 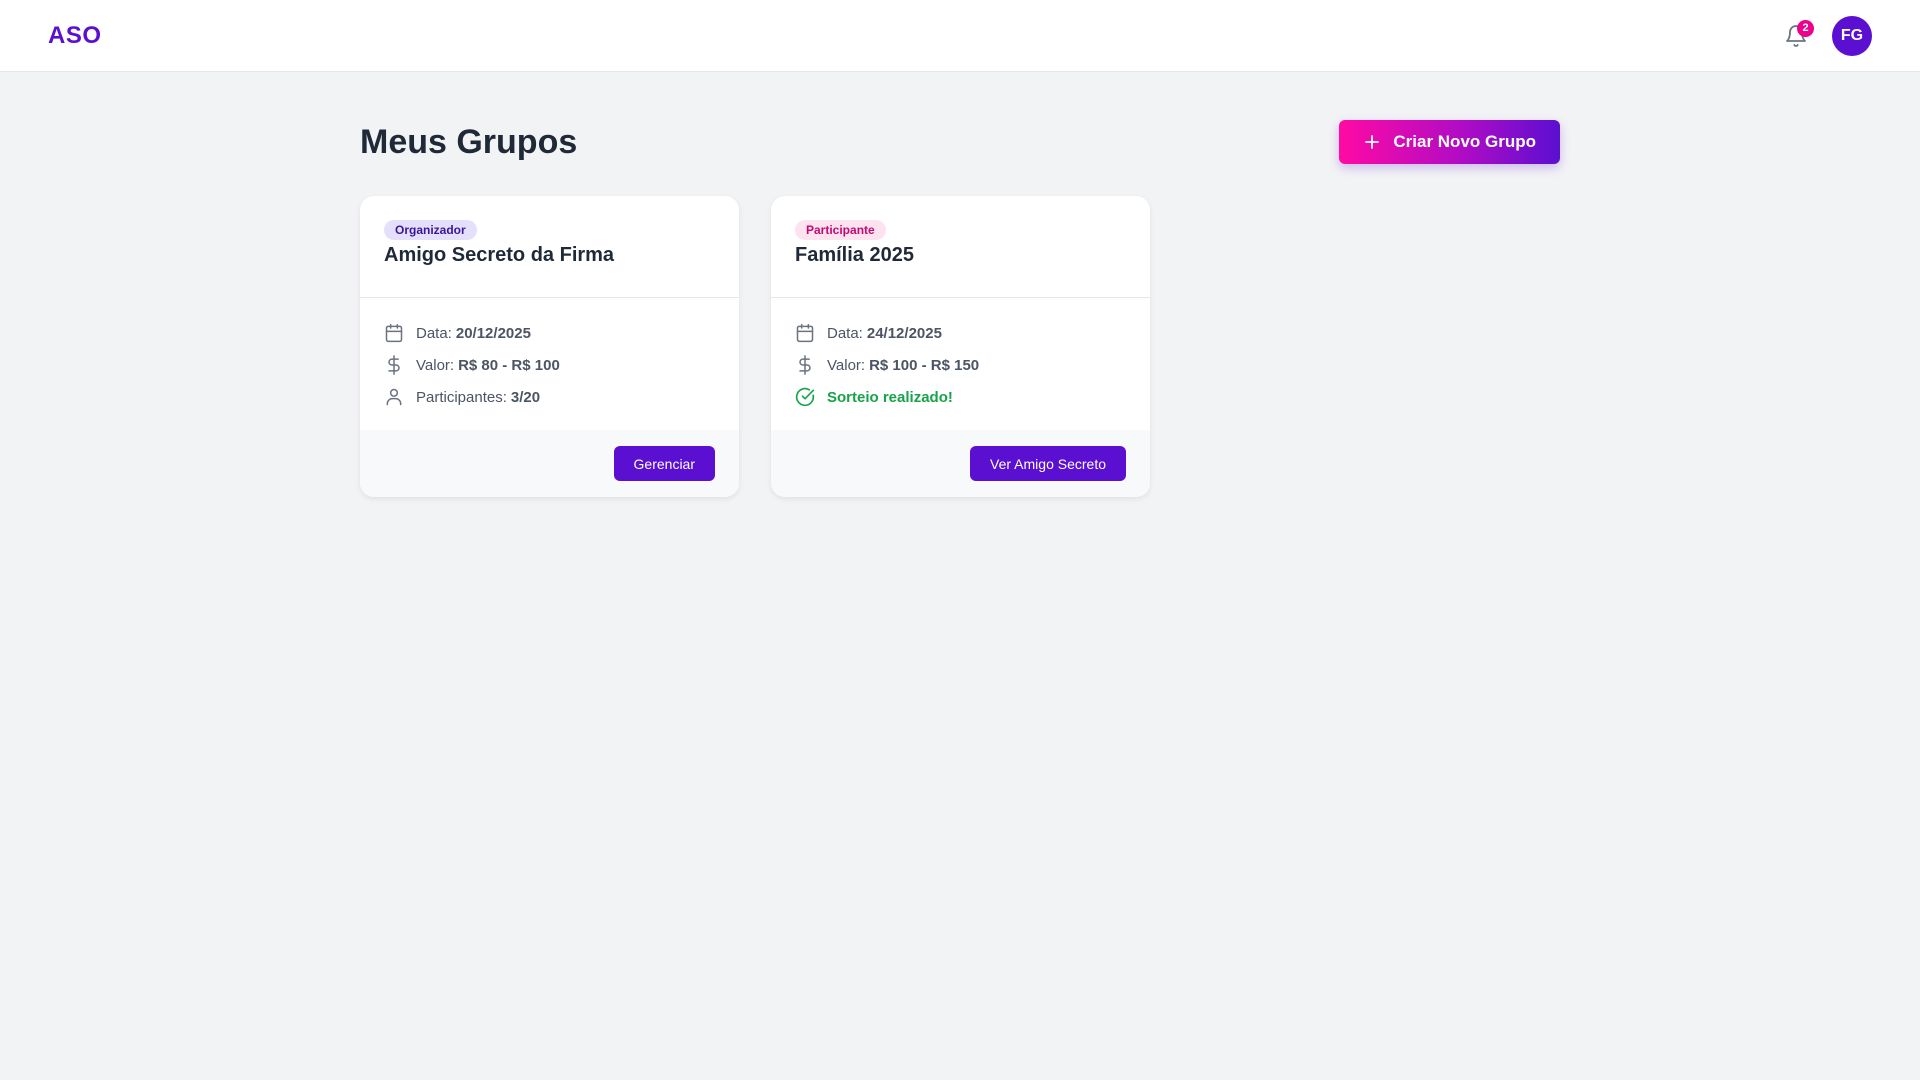 What do you see at coordinates (960, 36) in the screenshot?
I see `top-navbar: ASO 2 FG` at bounding box center [960, 36].